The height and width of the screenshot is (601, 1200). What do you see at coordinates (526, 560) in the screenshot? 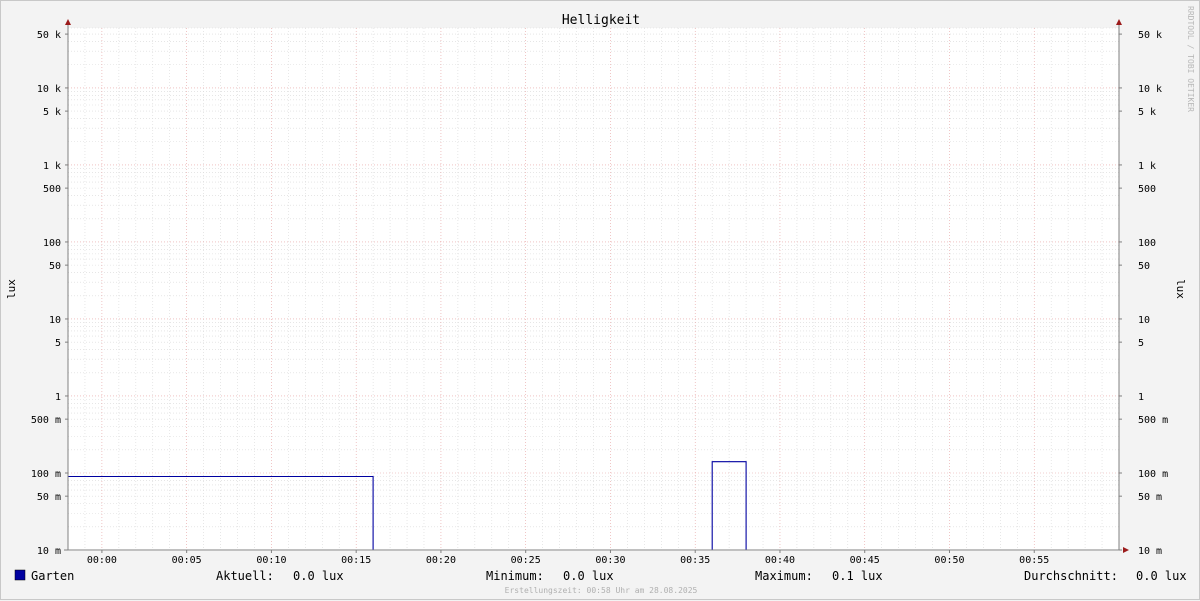
I see `x-tick-label: 00:25` at bounding box center [526, 560].